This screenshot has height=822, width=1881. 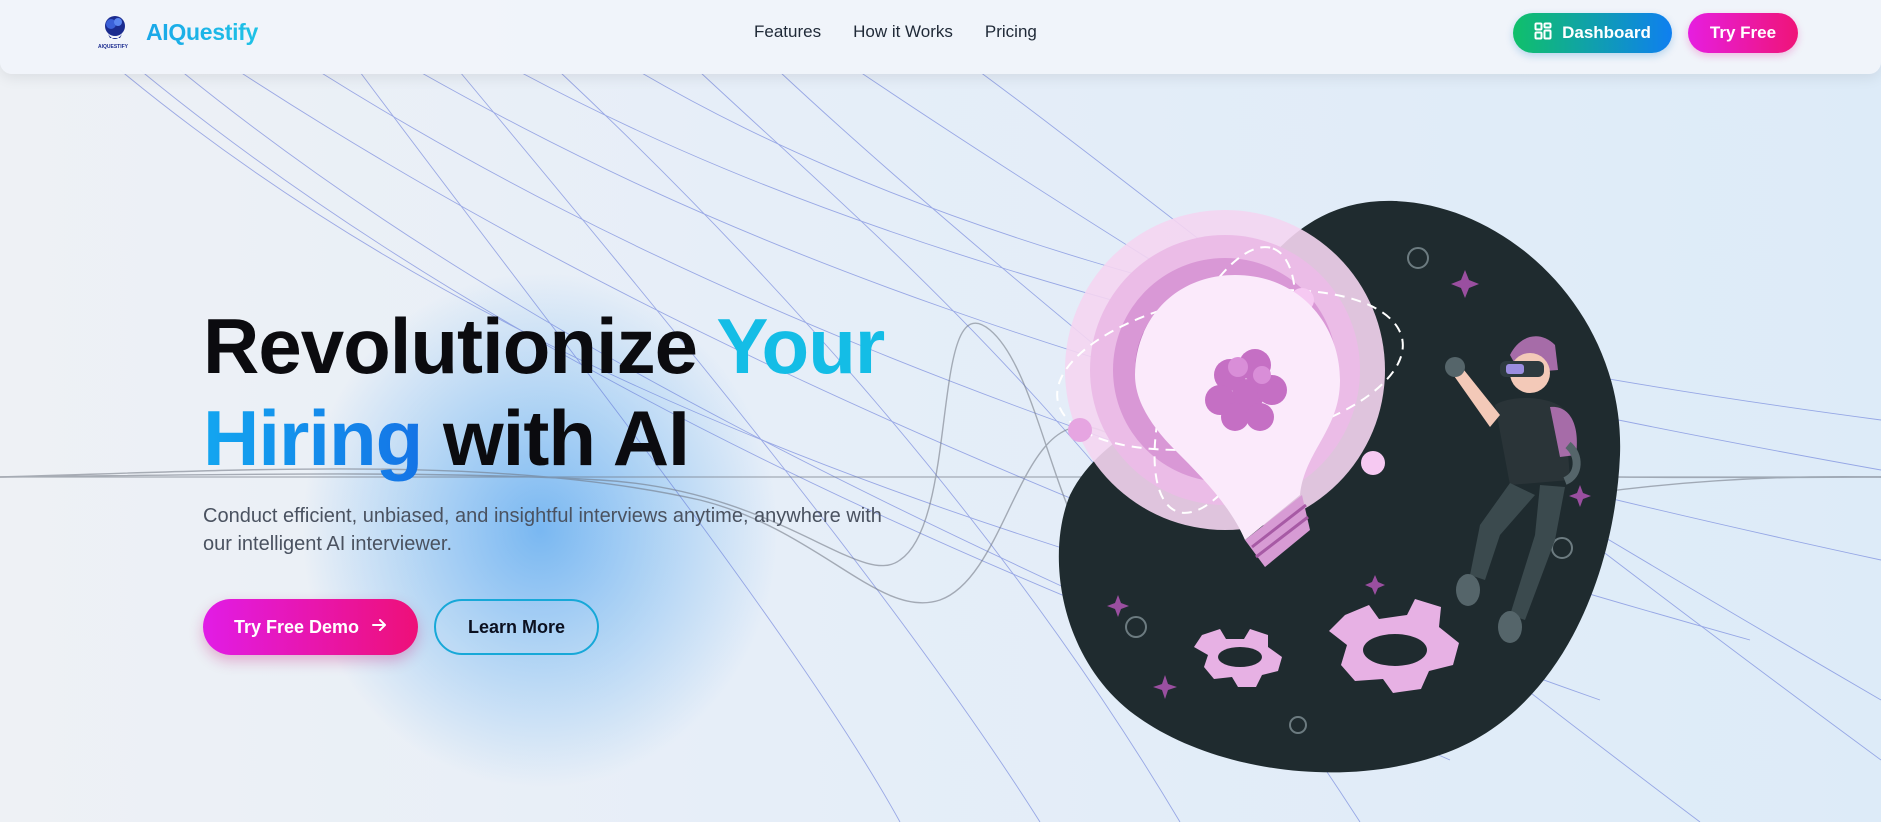 I want to click on logo: AIQUESTIFY AIQuestify, so click(x=178, y=32).